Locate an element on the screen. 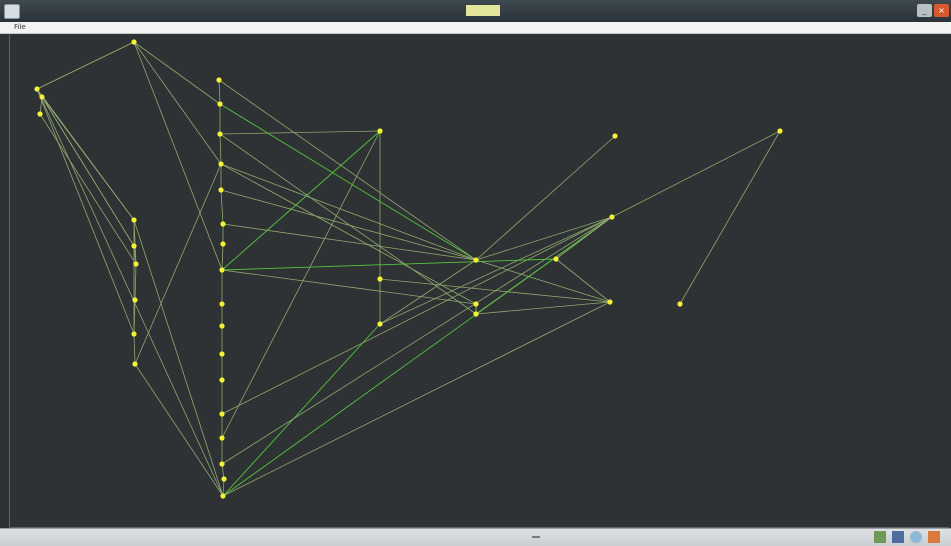 The height and width of the screenshot is (546, 951). close-button: × is located at coordinates (941, 10).